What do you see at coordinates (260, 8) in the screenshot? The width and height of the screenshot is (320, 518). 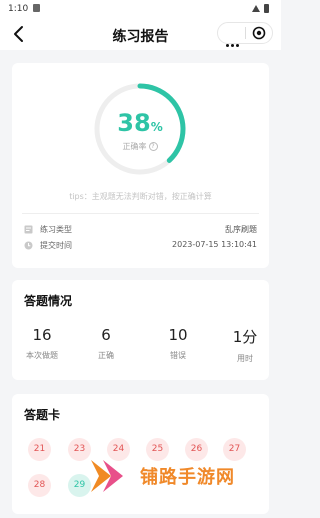 I see `signal-battery-icon` at bounding box center [260, 8].